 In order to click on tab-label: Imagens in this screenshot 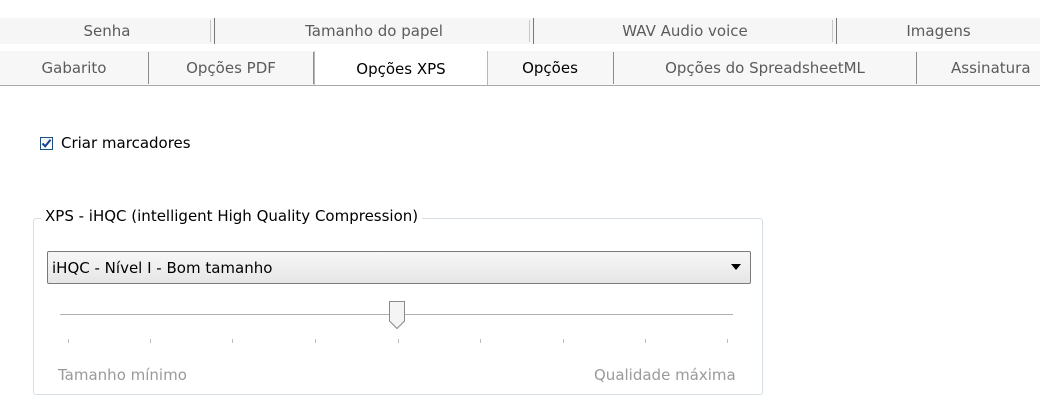, I will do `click(938, 31)`.